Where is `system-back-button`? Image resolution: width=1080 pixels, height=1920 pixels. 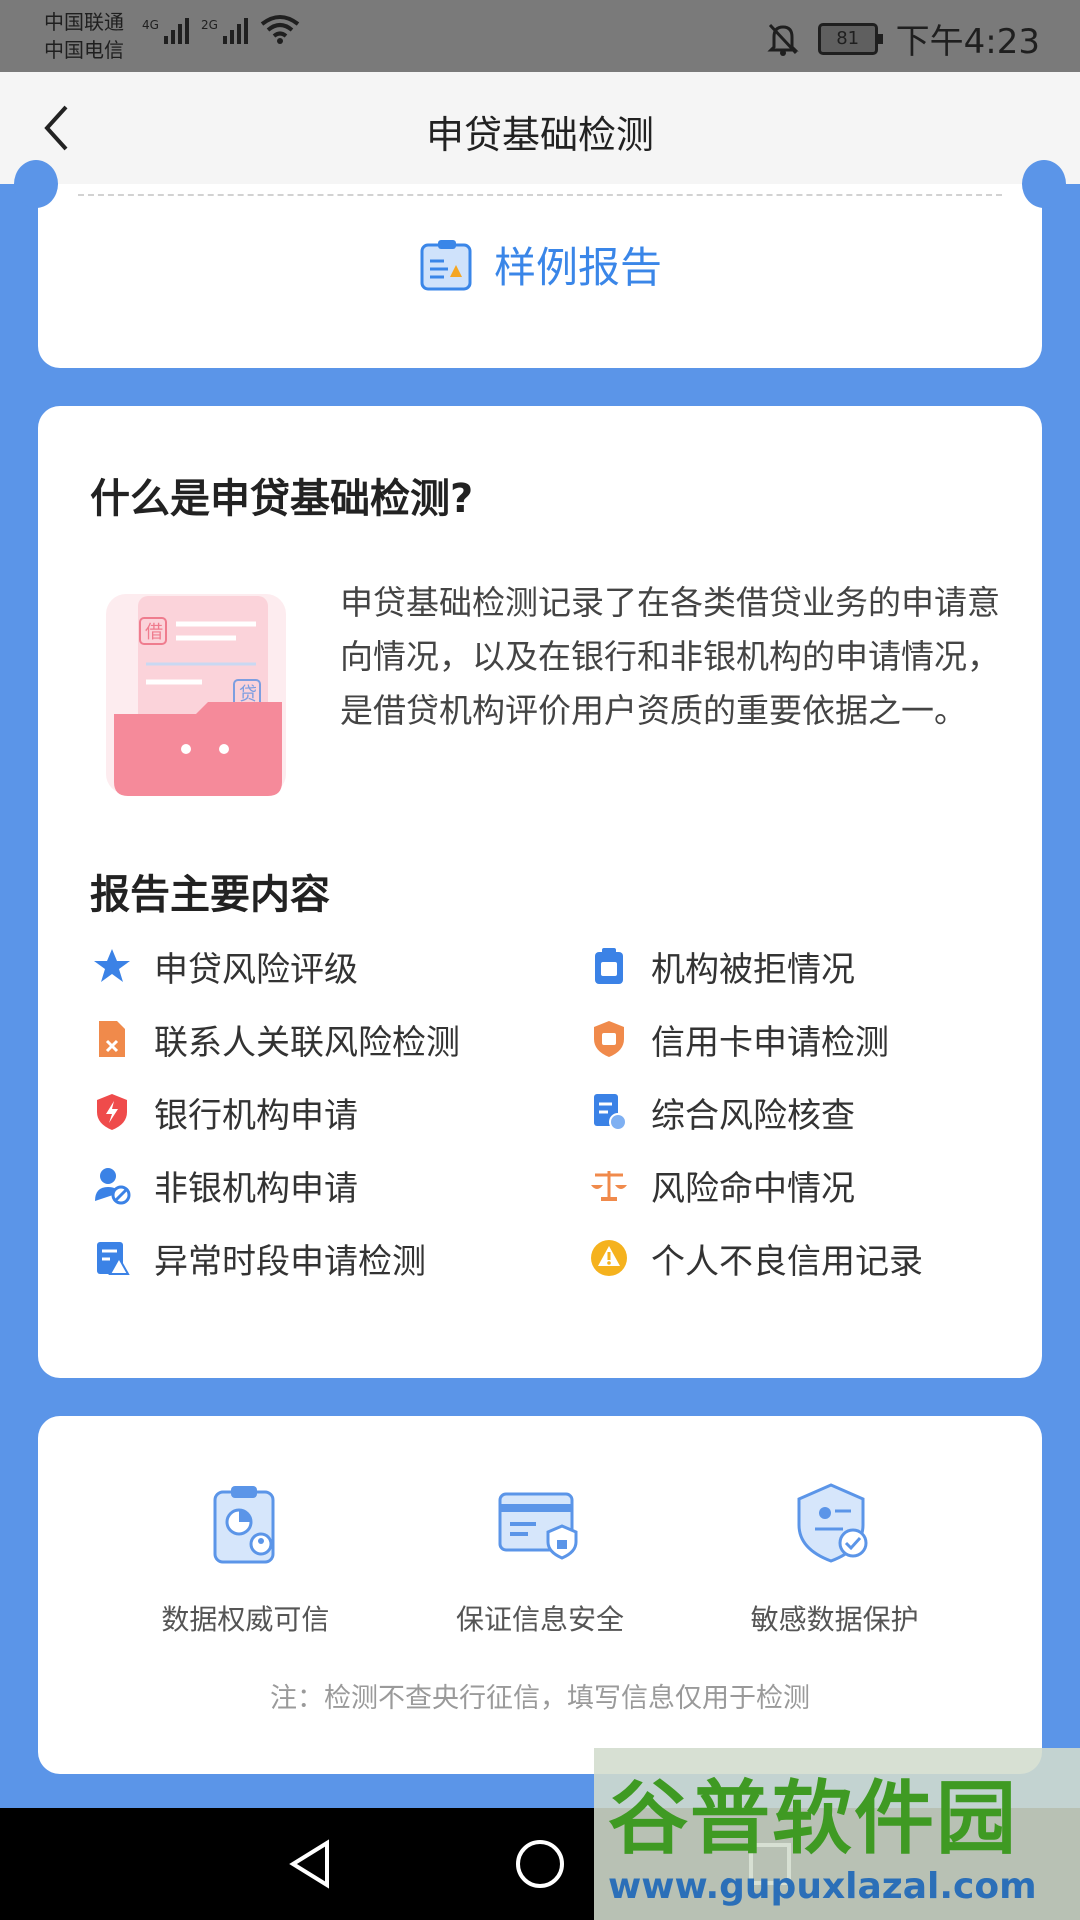 system-back-button is located at coordinates (310, 1864).